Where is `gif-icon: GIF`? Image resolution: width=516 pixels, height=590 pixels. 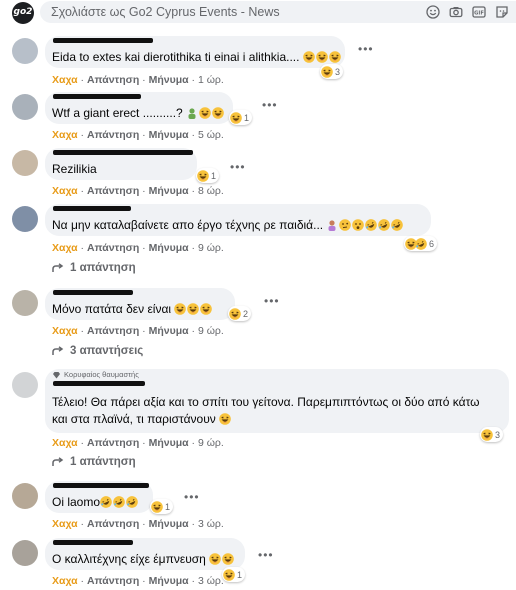
gif-icon: GIF is located at coordinates (479, 12).